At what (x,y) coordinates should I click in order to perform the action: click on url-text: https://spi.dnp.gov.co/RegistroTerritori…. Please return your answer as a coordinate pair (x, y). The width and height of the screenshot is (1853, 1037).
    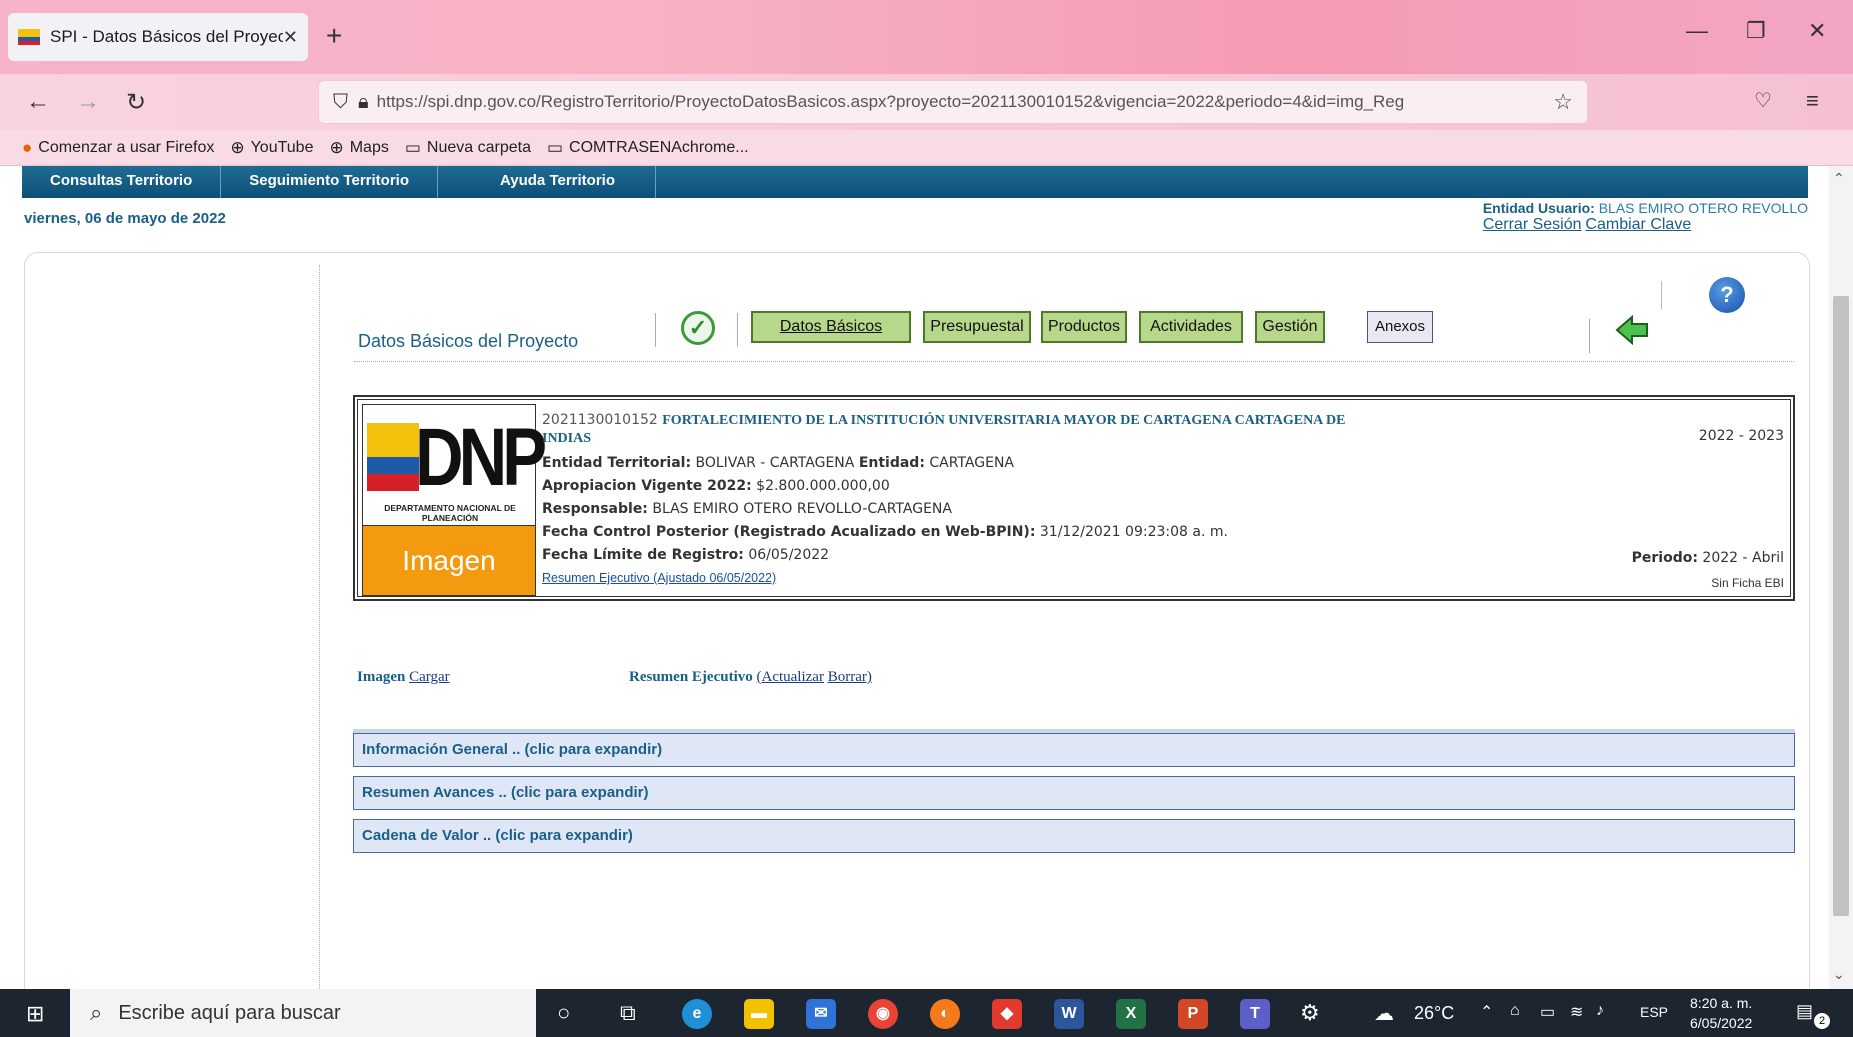
    Looking at the image, I should click on (965, 102).